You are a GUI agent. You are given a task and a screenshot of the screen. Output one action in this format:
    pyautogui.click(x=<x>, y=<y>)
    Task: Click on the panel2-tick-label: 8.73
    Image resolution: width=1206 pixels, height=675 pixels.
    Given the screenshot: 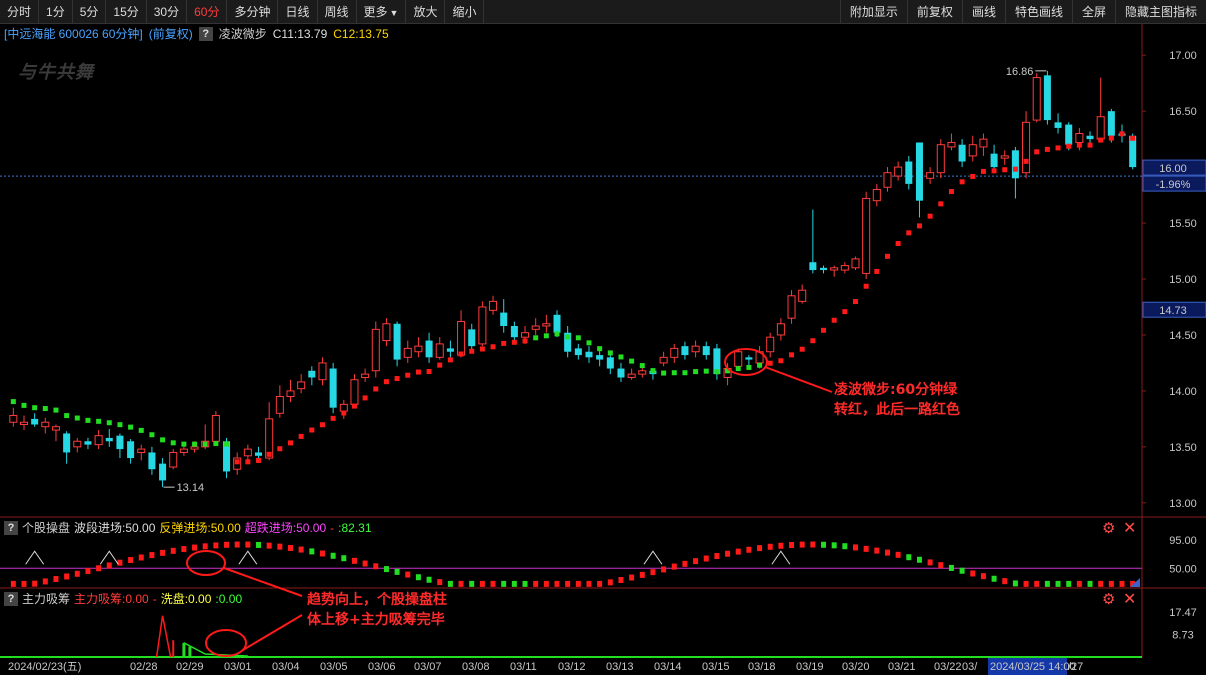 What is the action you would take?
    pyautogui.click(x=1182, y=635)
    